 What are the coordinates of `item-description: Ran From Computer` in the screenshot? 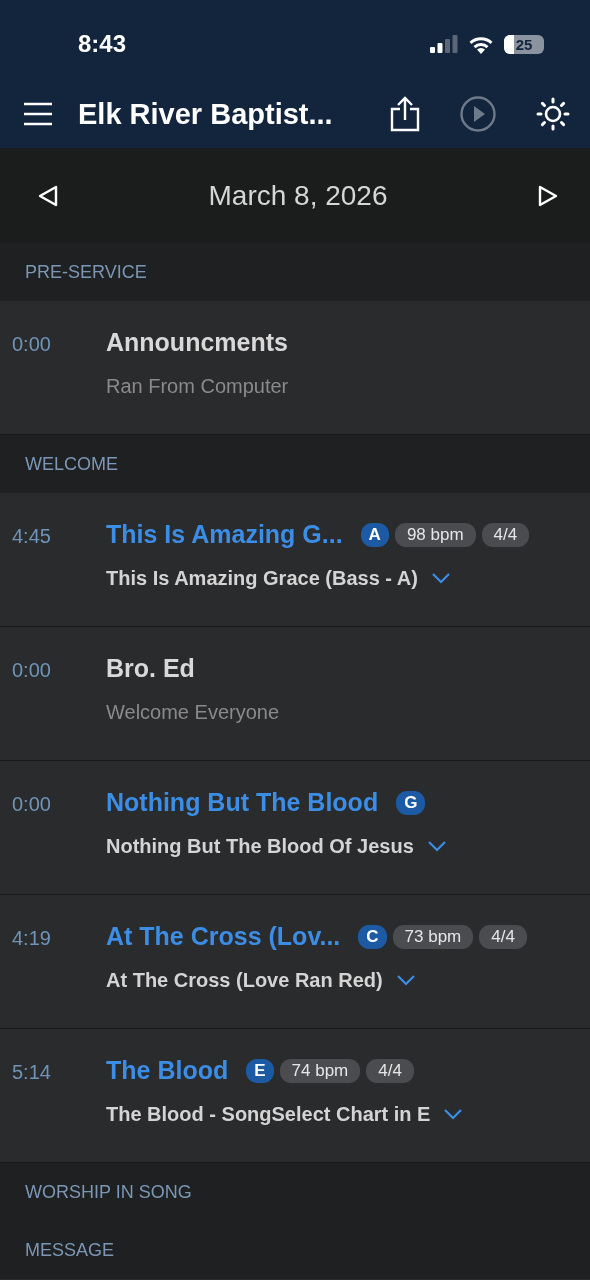 It's located at (197, 386).